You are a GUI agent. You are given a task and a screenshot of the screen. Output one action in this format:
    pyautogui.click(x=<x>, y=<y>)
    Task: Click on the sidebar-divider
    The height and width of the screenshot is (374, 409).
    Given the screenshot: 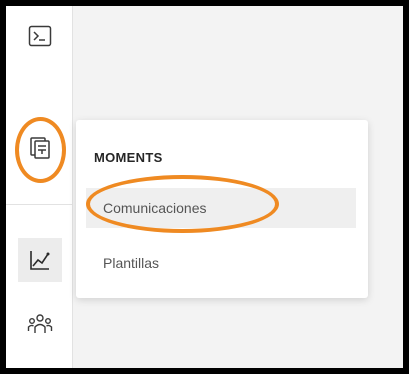 What is the action you would take?
    pyautogui.click(x=39, y=204)
    